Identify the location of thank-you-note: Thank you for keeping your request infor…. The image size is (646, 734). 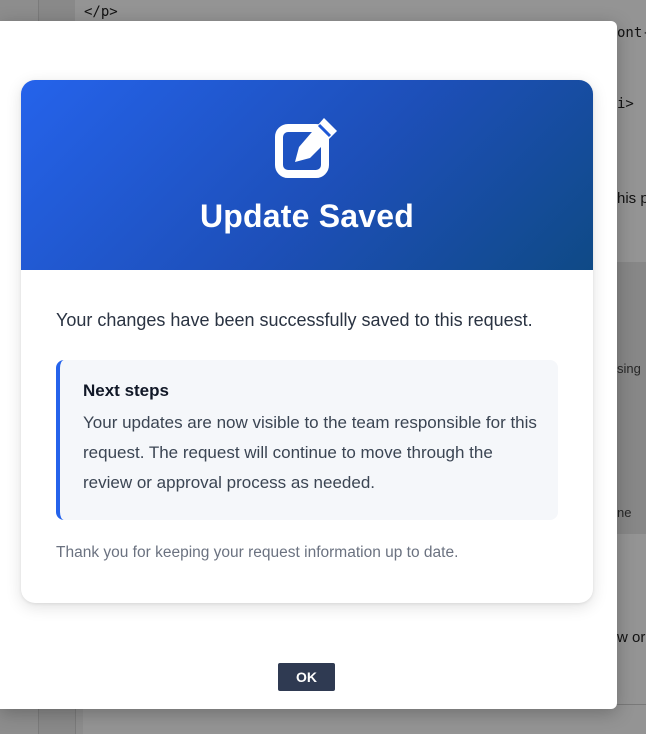
(257, 552).